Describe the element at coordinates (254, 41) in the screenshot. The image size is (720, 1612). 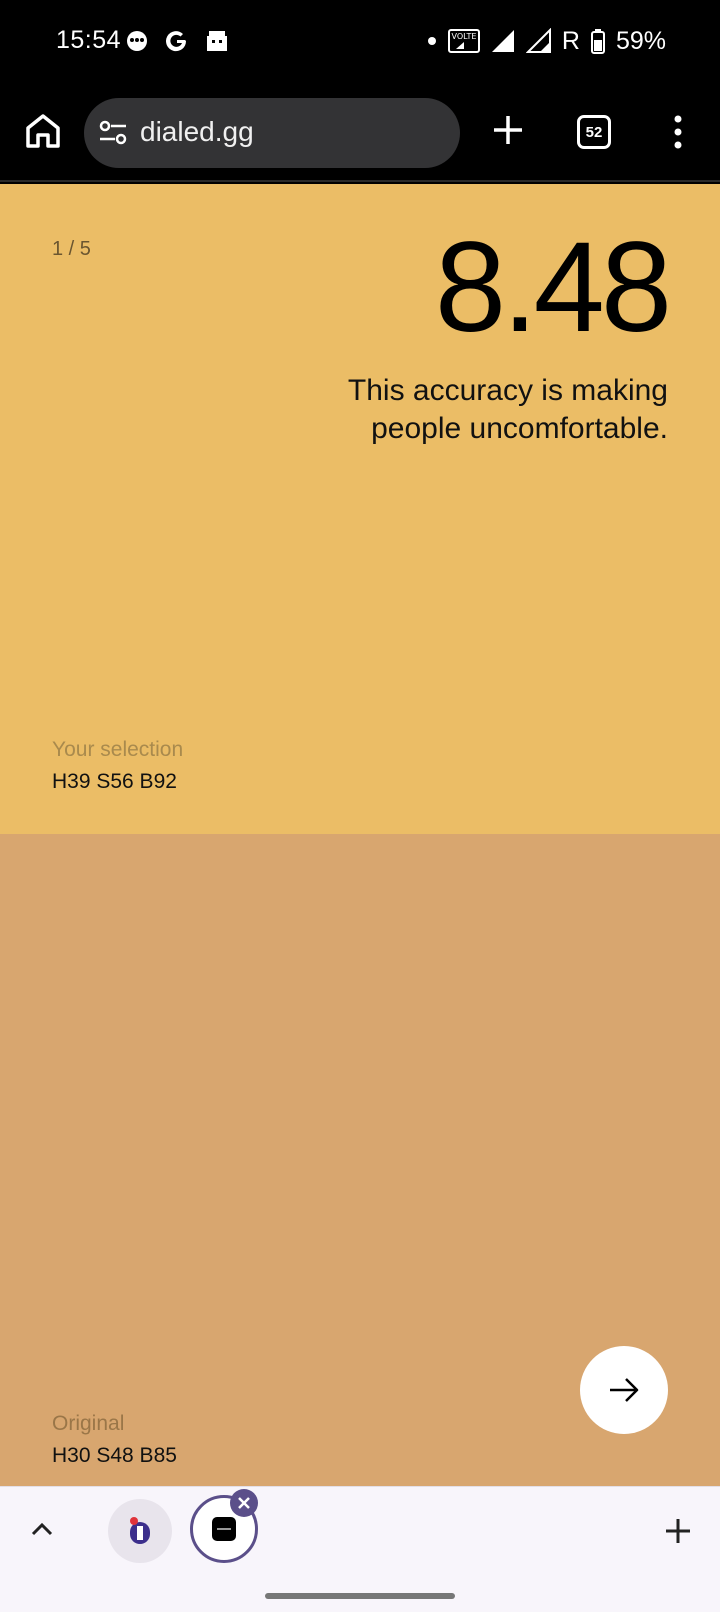
I see `do-not-disturb-moon-icon` at that location.